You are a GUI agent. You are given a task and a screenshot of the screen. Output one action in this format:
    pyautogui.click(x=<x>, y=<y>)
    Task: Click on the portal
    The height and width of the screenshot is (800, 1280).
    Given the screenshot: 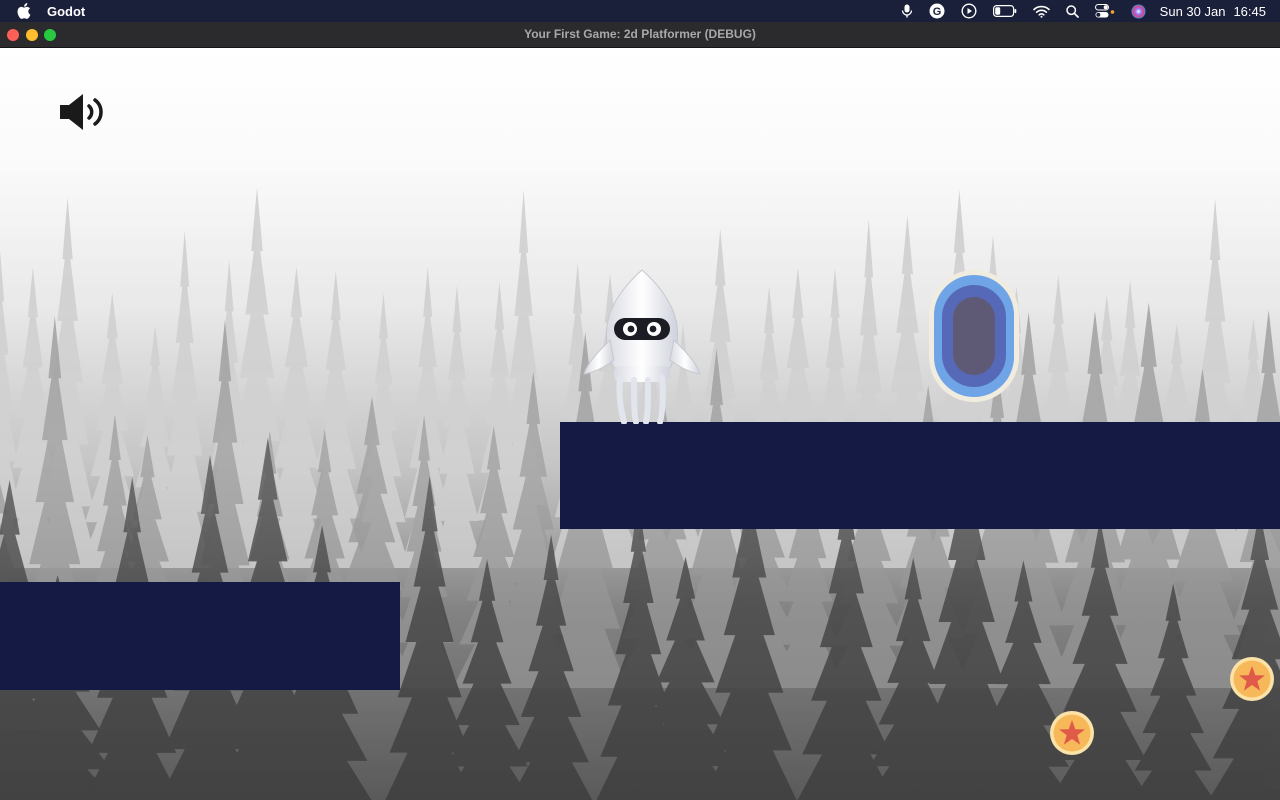 What is the action you would take?
    pyautogui.click(x=974, y=336)
    